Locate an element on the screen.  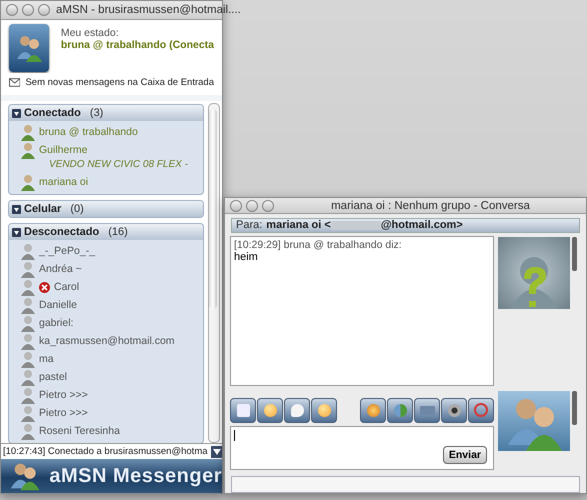
status-bar-text: [10:27:43] Conectado a brusirasmussen@hotma is located at coordinates (105, 451).